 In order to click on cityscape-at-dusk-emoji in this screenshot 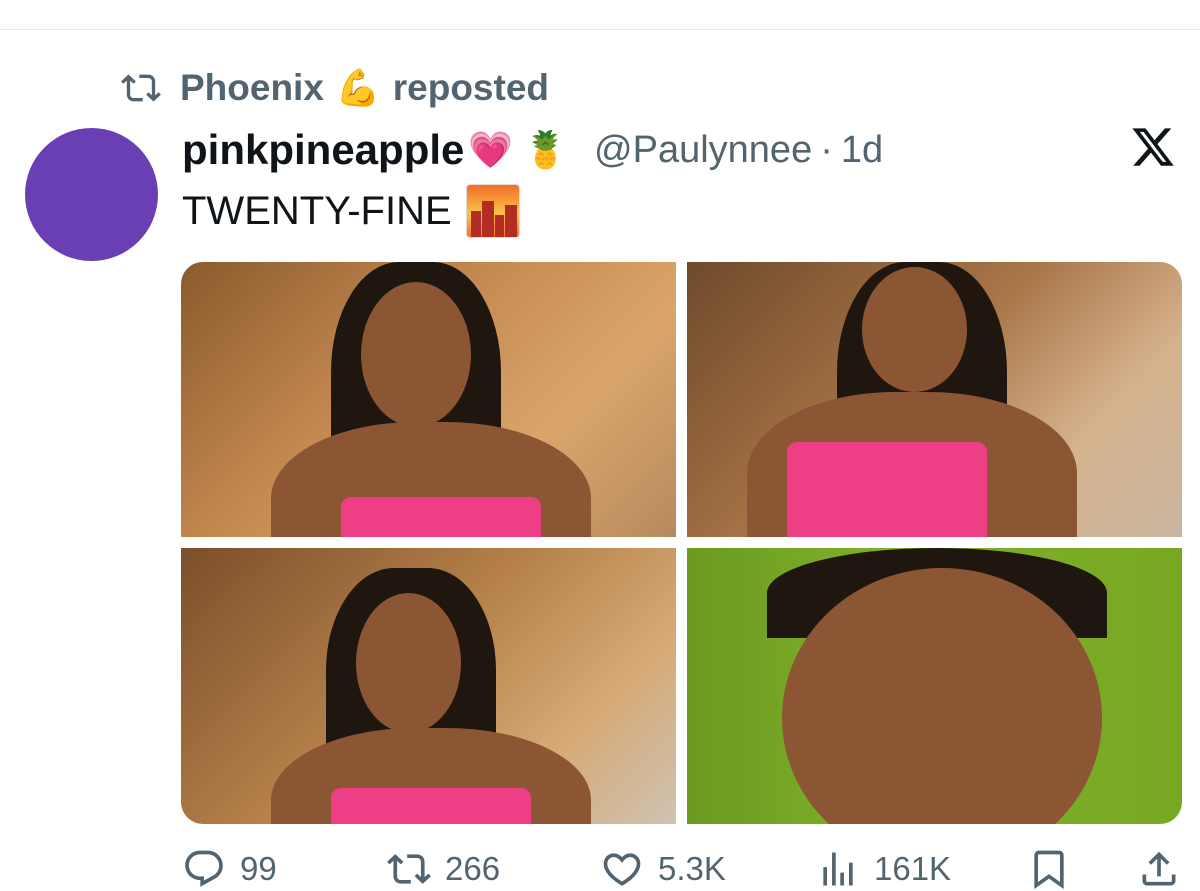, I will do `click(492, 211)`.